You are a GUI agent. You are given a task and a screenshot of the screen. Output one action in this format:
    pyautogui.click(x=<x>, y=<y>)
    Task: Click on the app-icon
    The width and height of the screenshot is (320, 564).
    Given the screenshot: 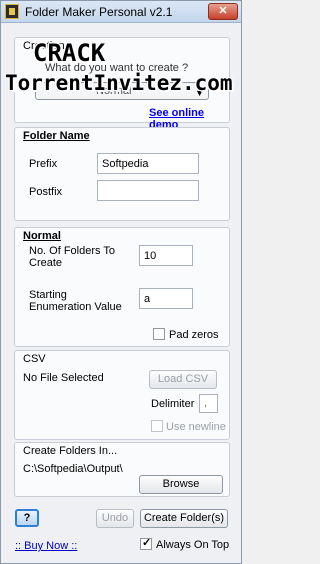 What is the action you would take?
    pyautogui.click(x=12, y=11)
    